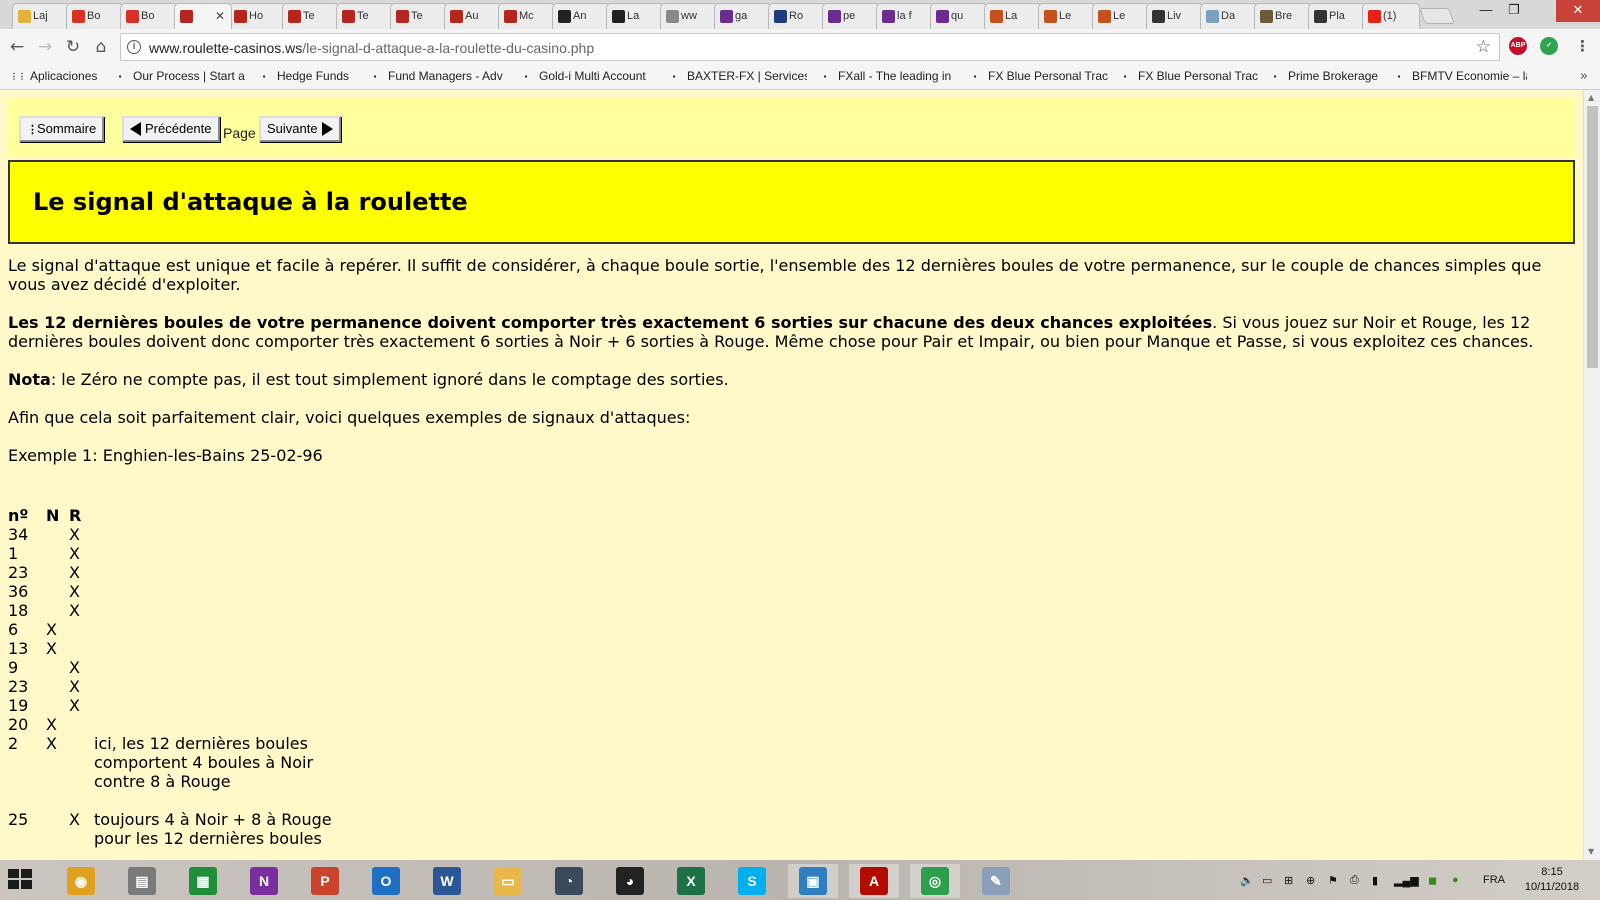 The height and width of the screenshot is (900, 1600). I want to click on page-title: Le signal d'attaque à la roulette, so click(250, 202).